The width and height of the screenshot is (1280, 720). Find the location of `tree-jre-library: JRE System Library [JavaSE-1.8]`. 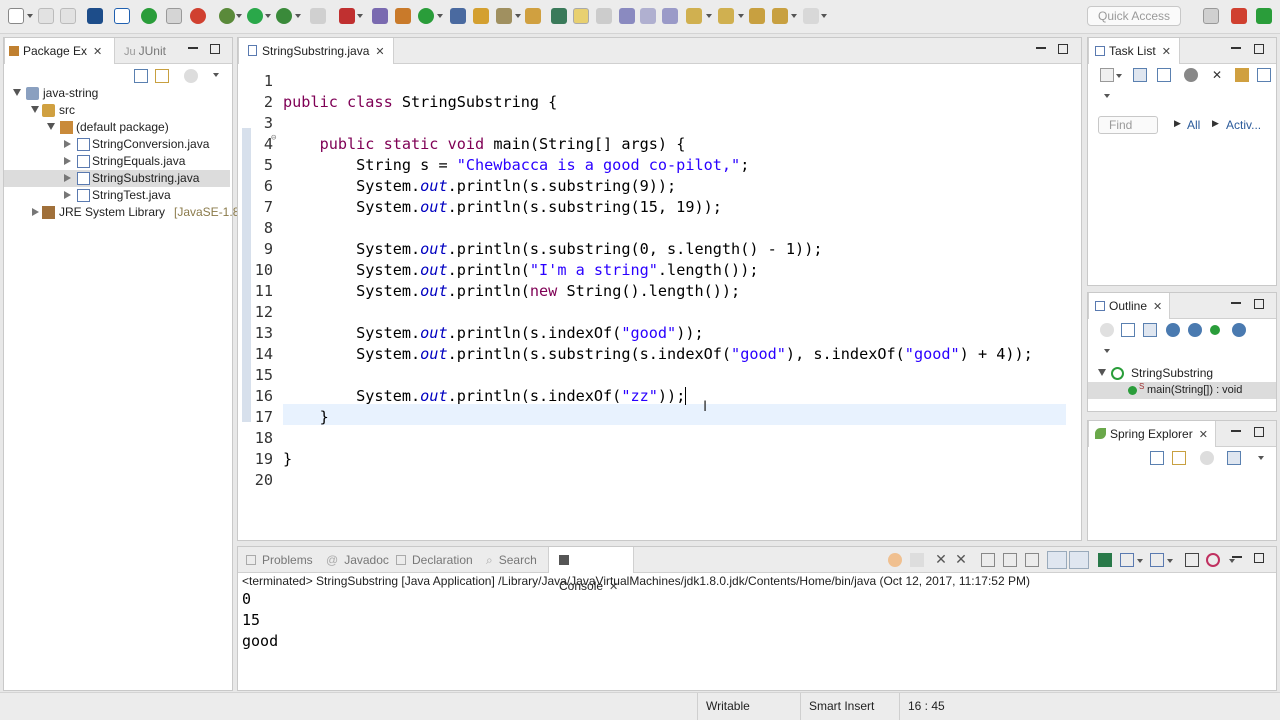

tree-jre-library: JRE System Library [JavaSE-1.8] is located at coordinates (123, 212).